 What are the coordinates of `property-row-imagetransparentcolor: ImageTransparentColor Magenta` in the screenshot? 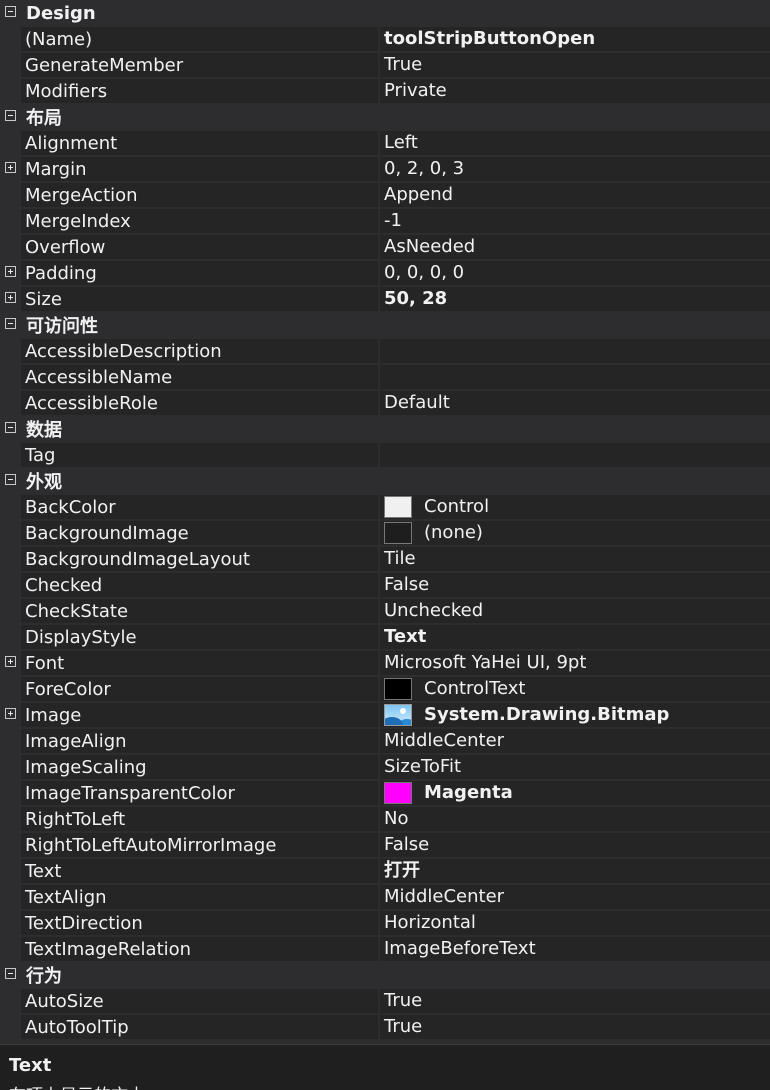 It's located at (385, 793).